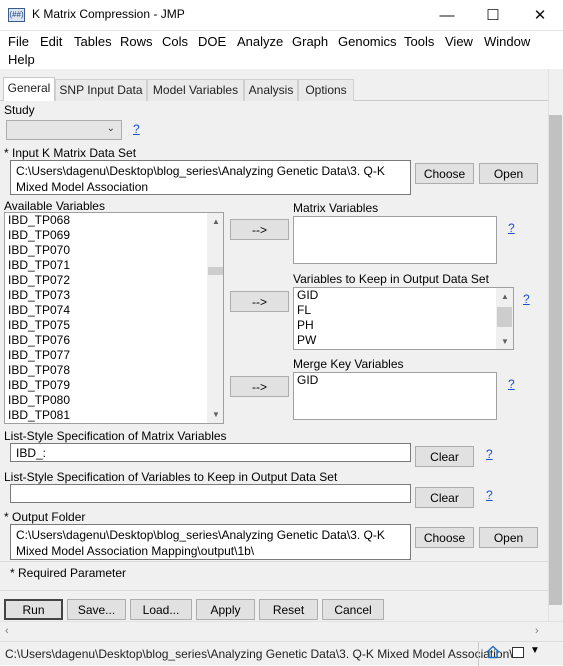  I want to click on matrix-variables-help-link: ?, so click(511, 228).